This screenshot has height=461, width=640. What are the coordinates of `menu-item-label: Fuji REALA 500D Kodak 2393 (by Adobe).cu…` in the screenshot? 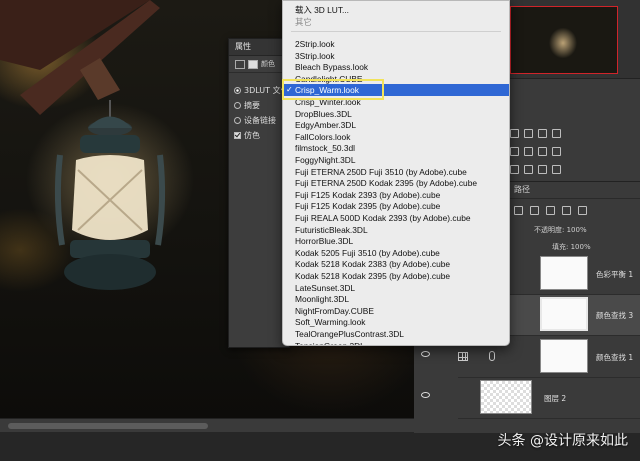 It's located at (383, 218).